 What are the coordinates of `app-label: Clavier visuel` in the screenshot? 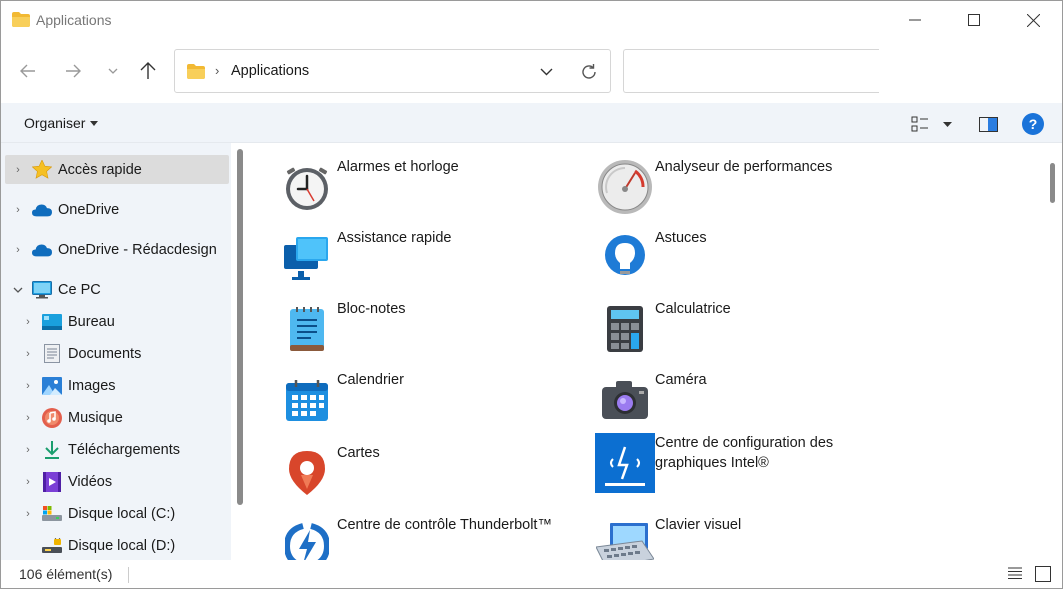 It's located at (698, 525).